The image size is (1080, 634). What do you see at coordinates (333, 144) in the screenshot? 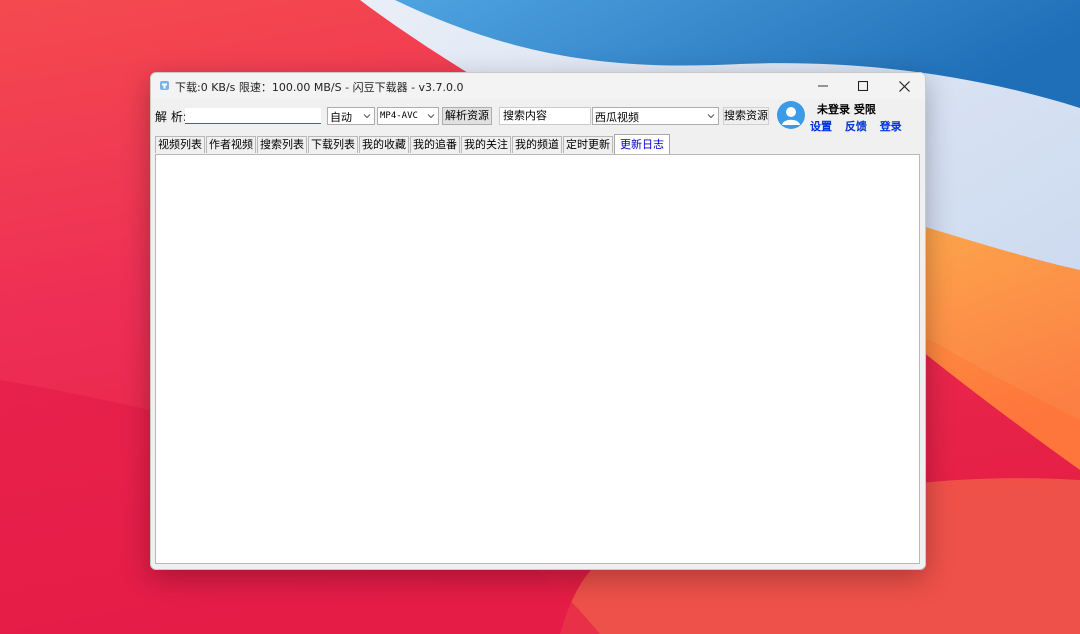
I see `tab-download-list: 下载列表` at bounding box center [333, 144].